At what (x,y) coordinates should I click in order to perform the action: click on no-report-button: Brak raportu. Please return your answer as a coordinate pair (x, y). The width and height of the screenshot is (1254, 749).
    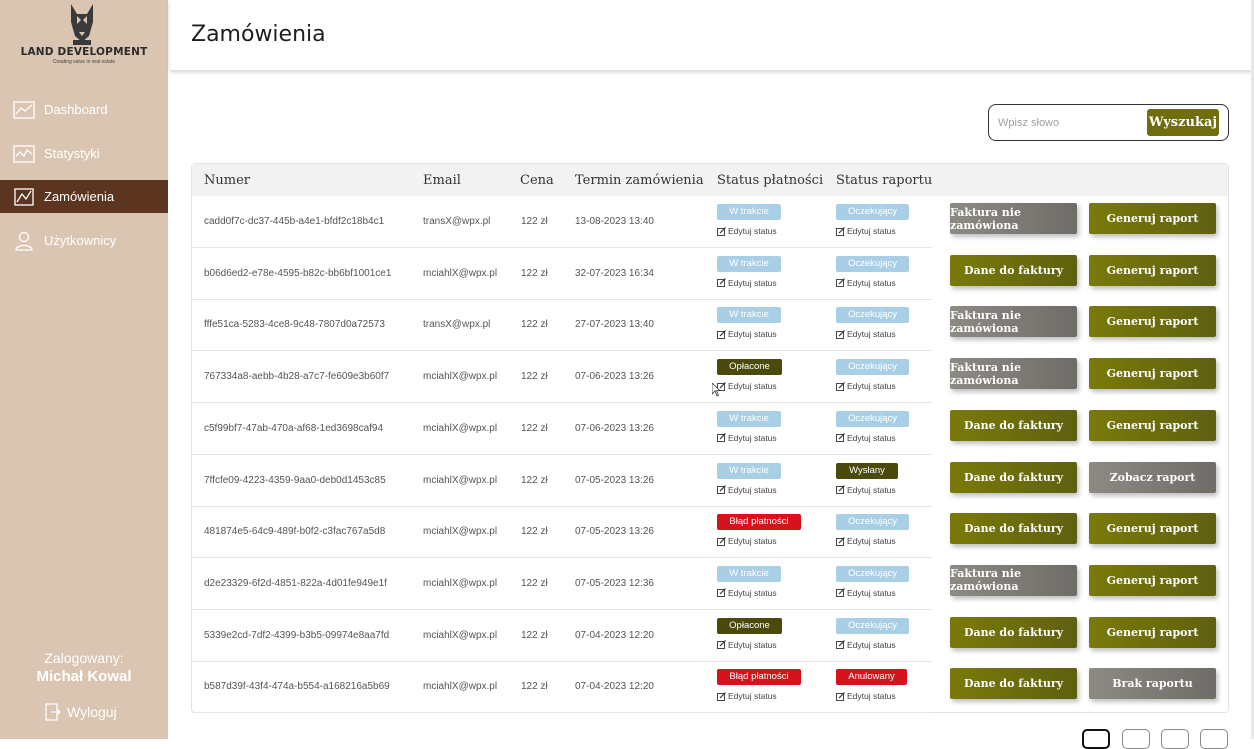
    Looking at the image, I should click on (1152, 684).